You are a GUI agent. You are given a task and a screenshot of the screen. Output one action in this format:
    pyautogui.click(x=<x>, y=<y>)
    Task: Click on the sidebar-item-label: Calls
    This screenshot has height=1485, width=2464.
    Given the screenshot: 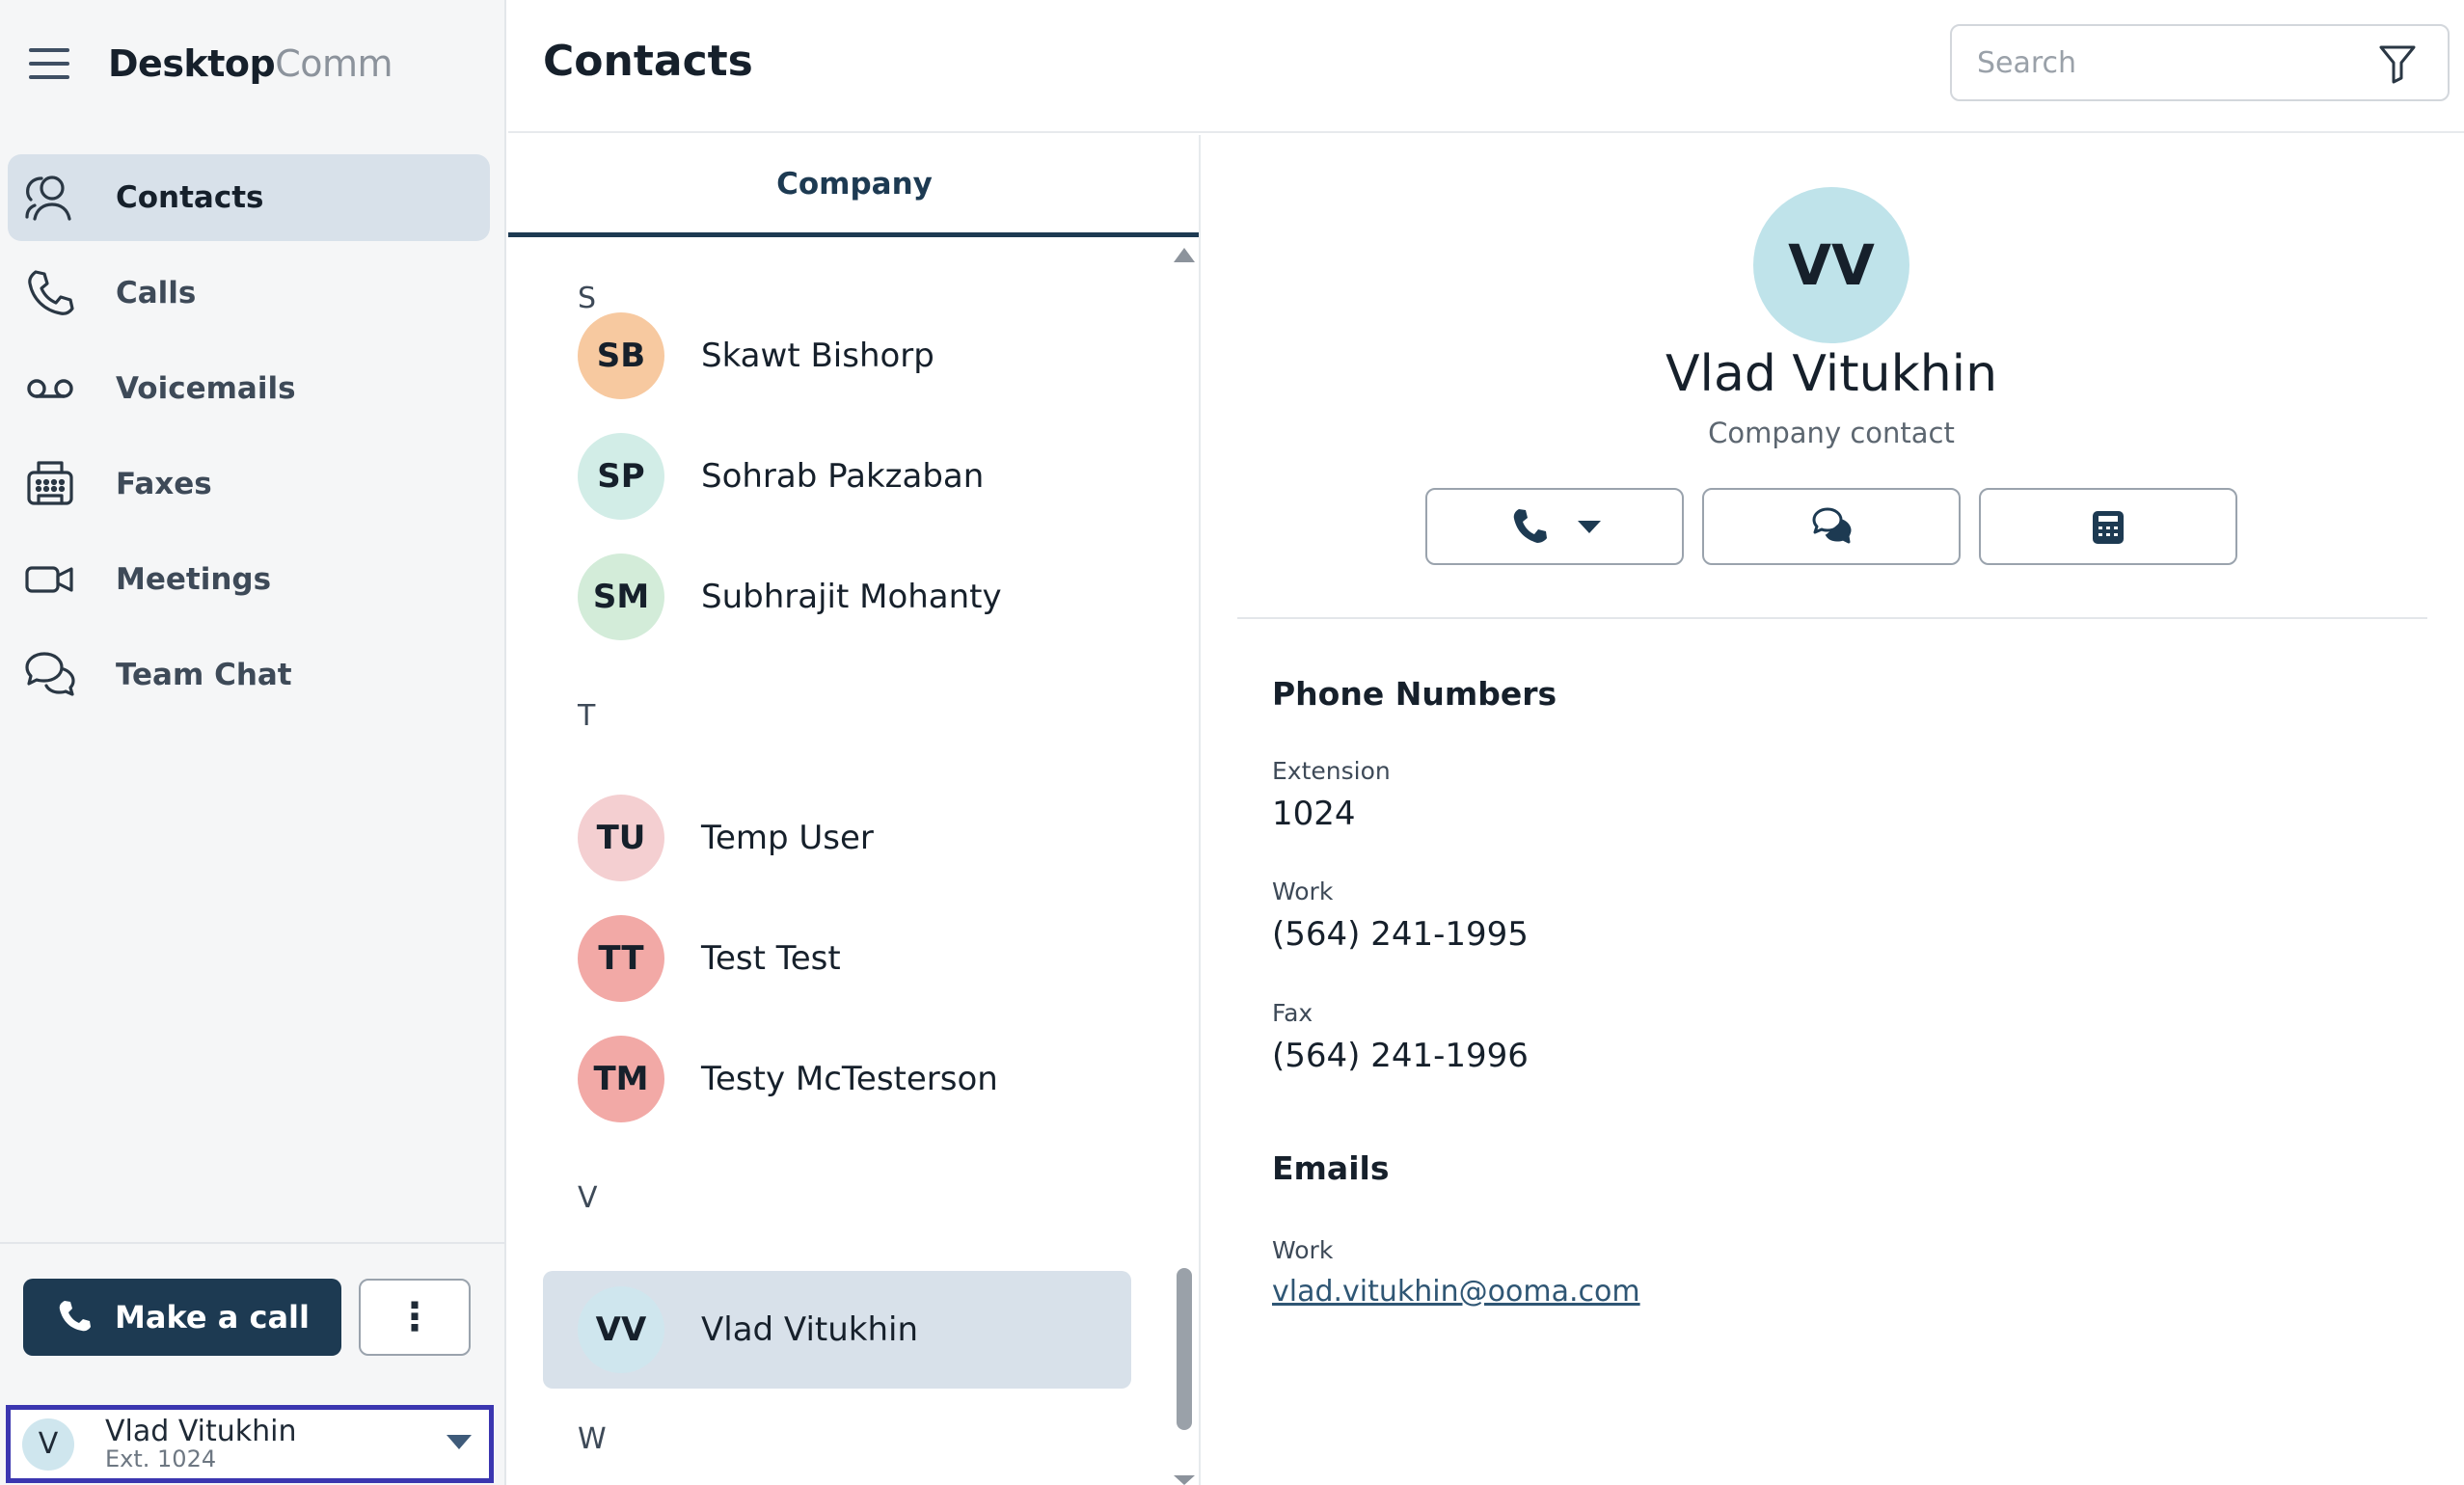 What is the action you would take?
    pyautogui.click(x=156, y=293)
    